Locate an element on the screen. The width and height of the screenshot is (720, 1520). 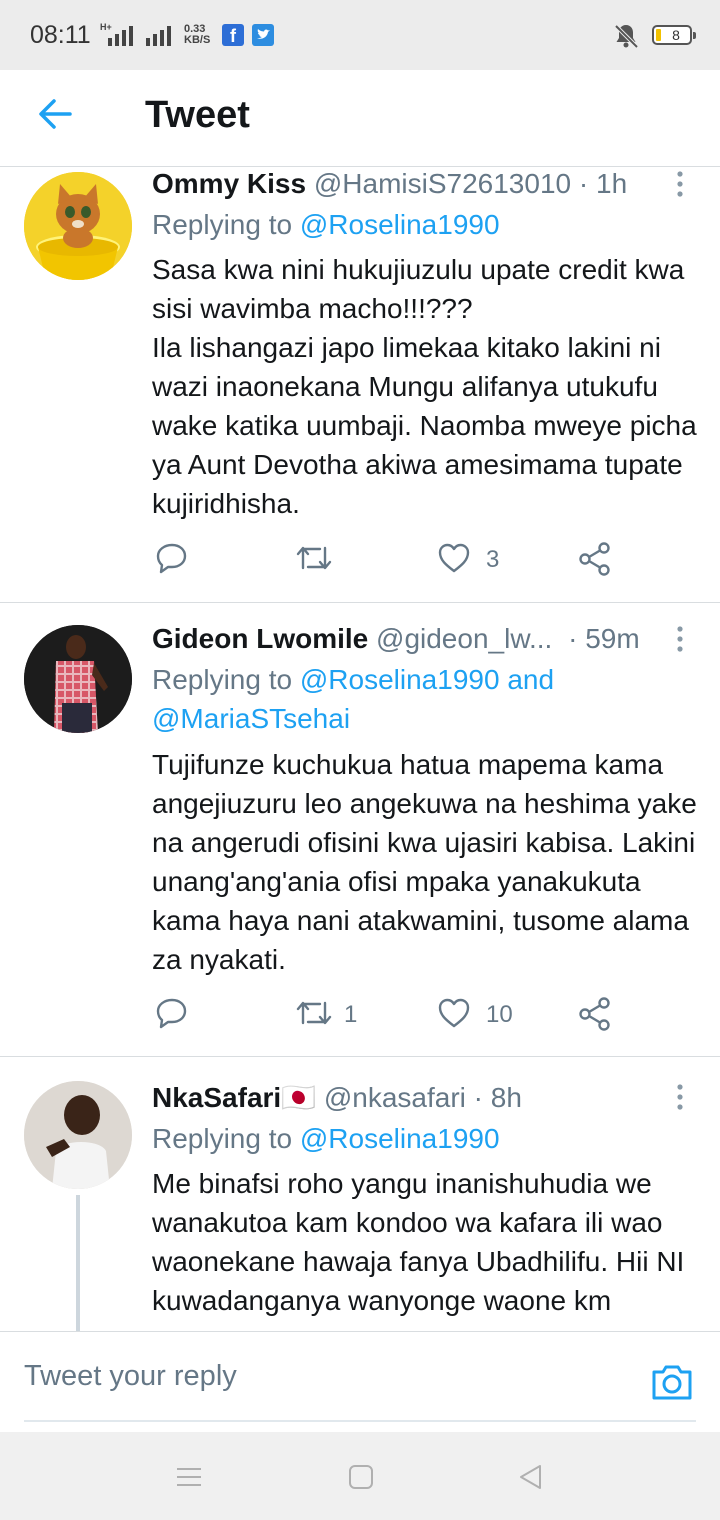
retweet-button: 1 is located at coordinates (334, 1015).